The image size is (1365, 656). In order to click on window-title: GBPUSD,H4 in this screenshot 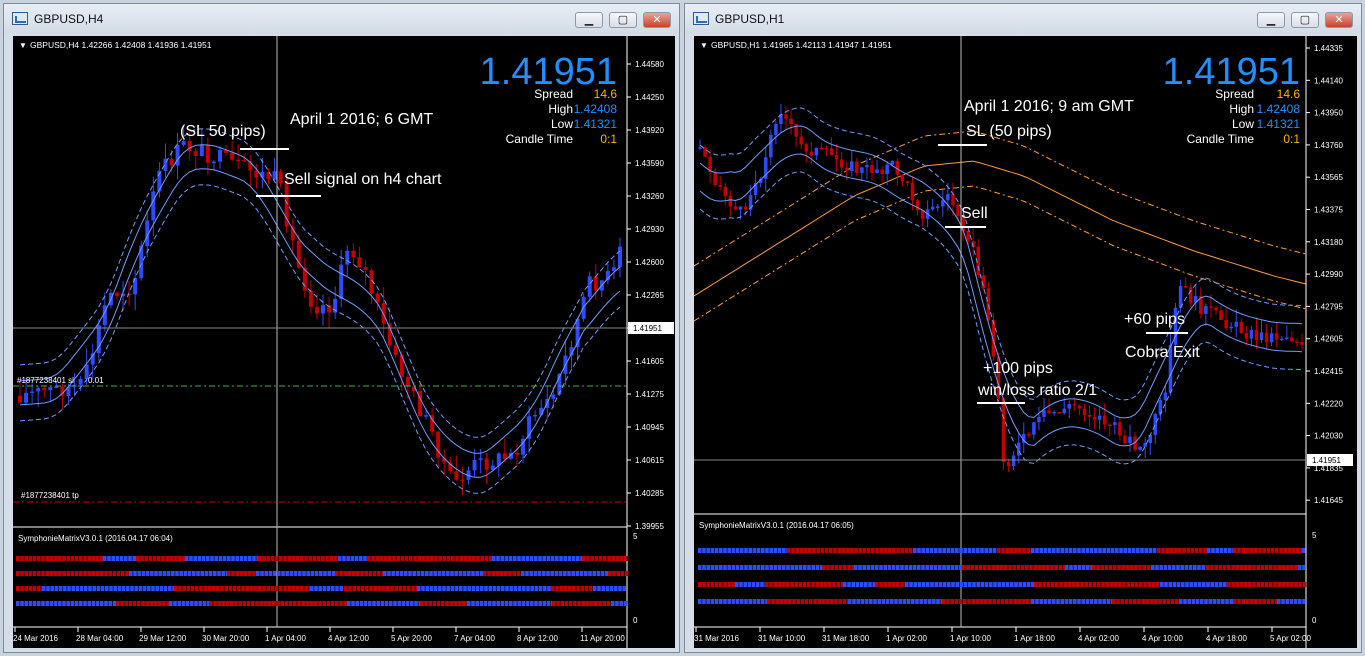, I will do `click(69, 19)`.